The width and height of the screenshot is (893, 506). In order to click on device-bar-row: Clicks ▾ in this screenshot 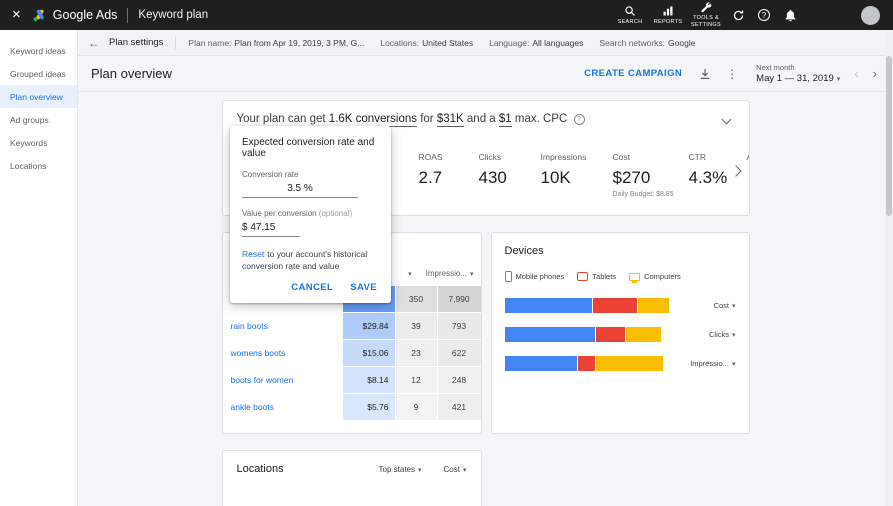, I will do `click(620, 334)`.